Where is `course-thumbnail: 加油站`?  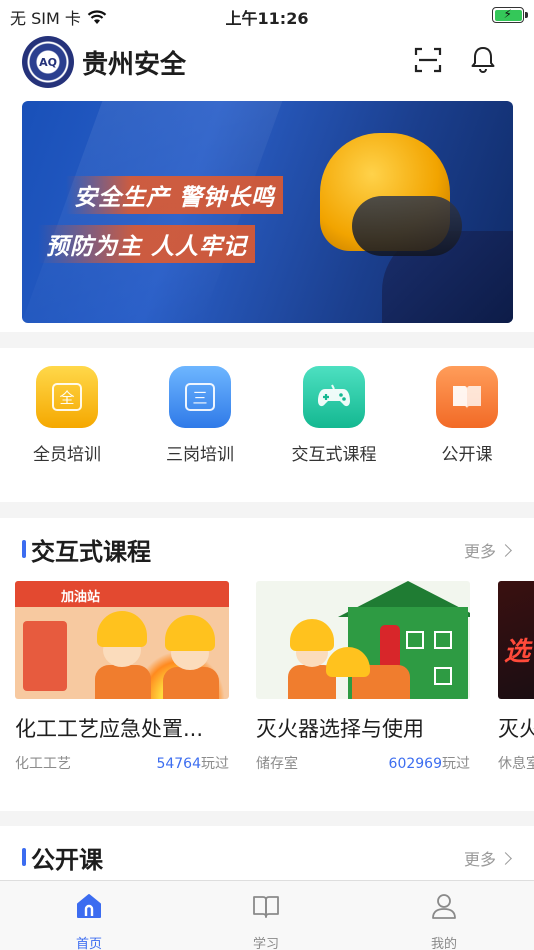
course-thumbnail: 加油站 is located at coordinates (122, 640).